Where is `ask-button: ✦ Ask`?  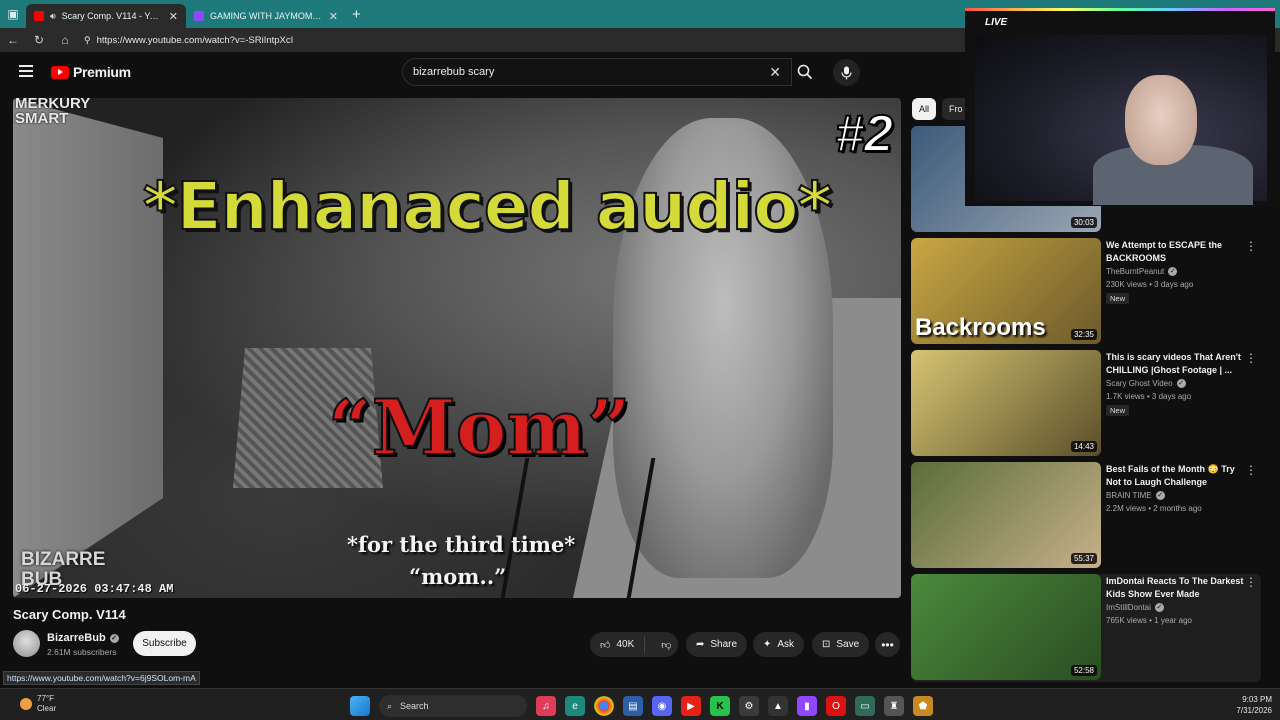
ask-button: ✦ Ask is located at coordinates (779, 644).